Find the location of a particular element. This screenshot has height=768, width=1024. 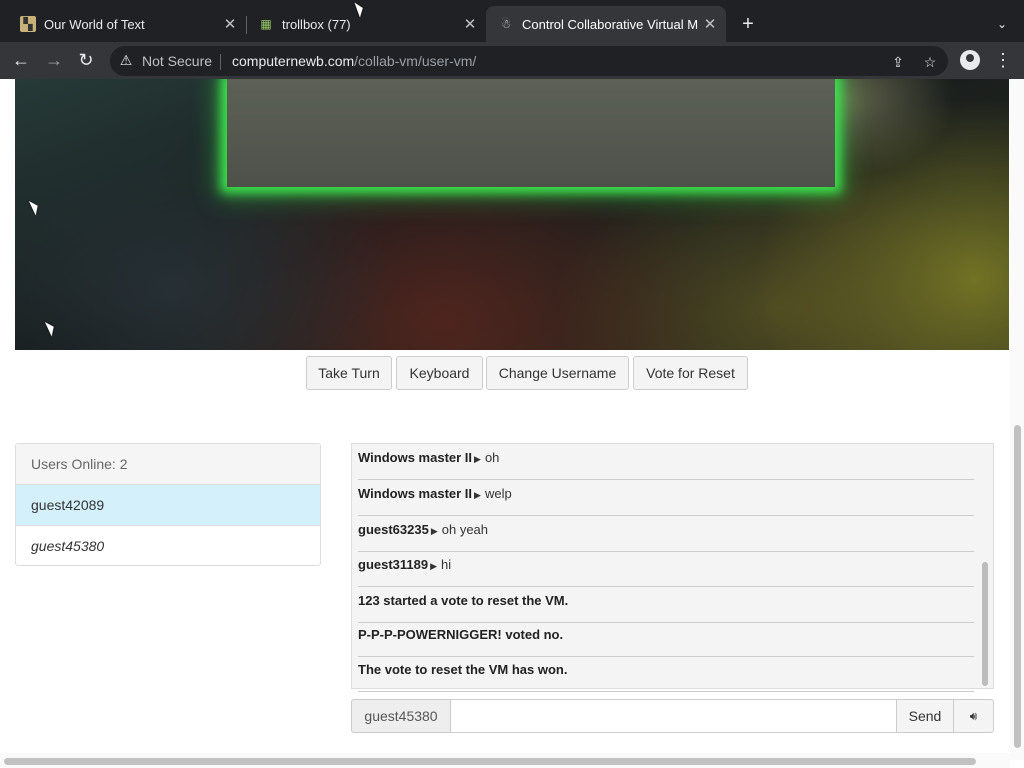

vm-window is located at coordinates (531, 133).